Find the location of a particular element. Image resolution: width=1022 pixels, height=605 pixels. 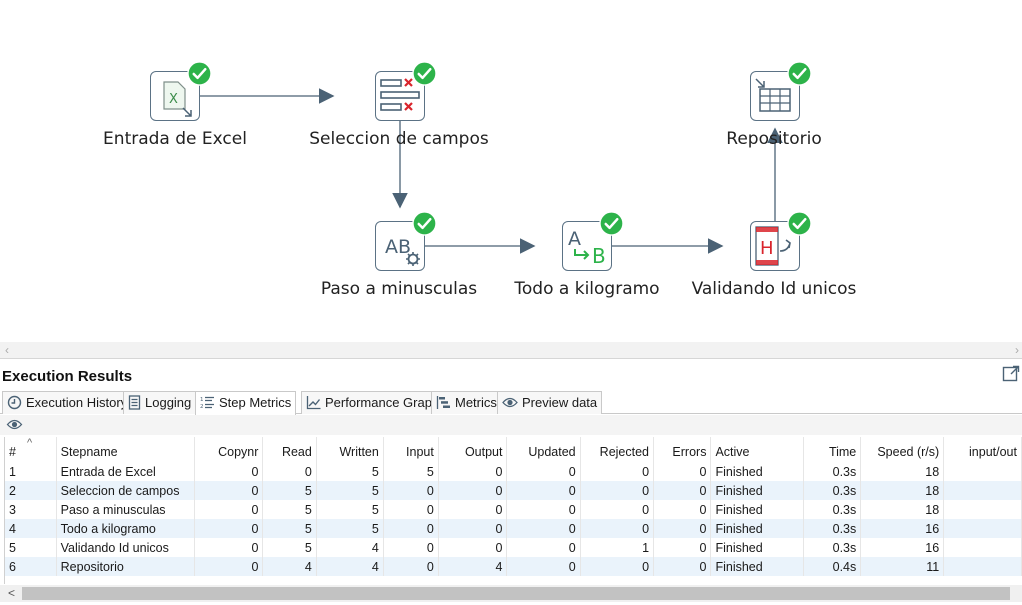

table-cell: 11 is located at coordinates (902, 566).